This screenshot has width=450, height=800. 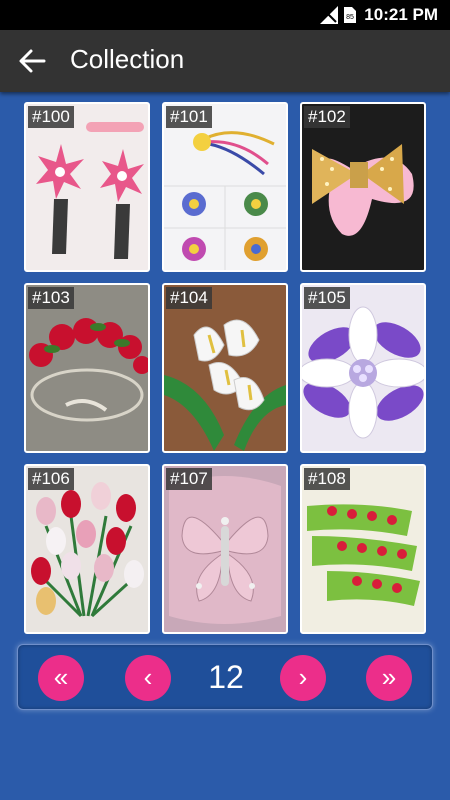 I want to click on page-title: Collection, so click(x=127, y=59).